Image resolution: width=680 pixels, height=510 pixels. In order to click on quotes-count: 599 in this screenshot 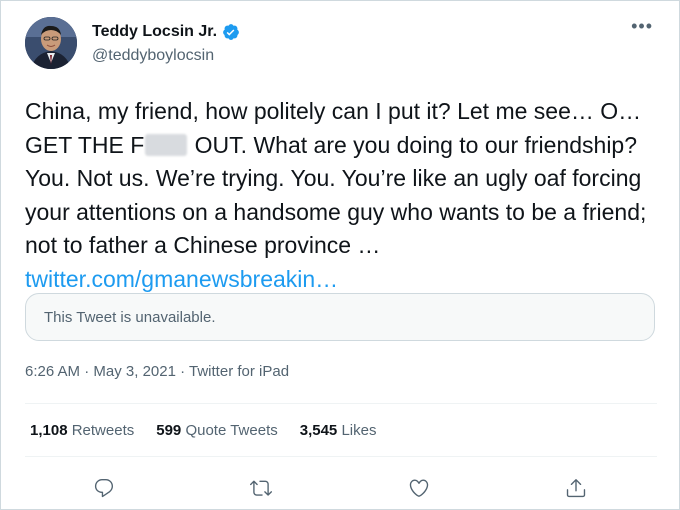, I will do `click(169, 430)`.